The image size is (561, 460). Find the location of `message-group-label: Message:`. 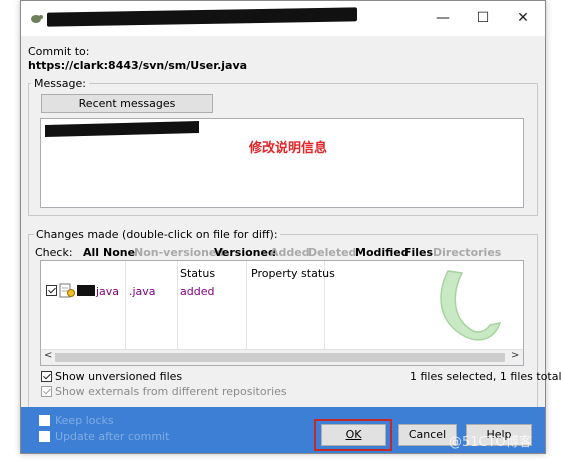

message-group-label: Message: is located at coordinates (60, 83).